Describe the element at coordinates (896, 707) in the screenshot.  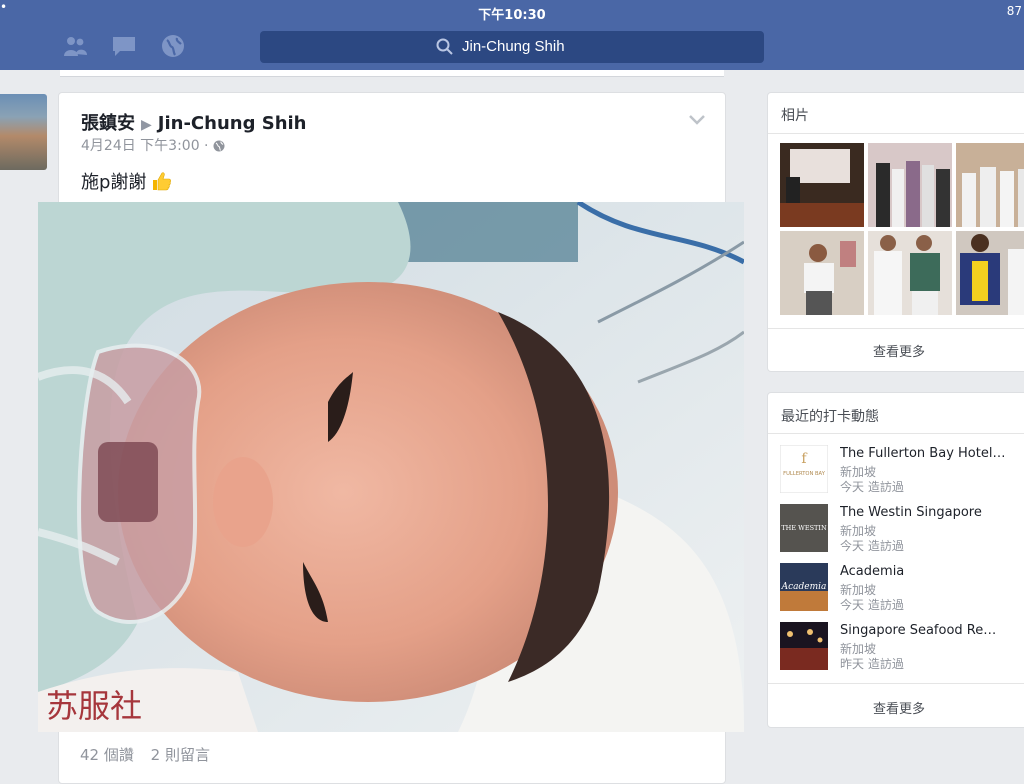
I see `checkins-see-more-link: 查看更多` at that location.